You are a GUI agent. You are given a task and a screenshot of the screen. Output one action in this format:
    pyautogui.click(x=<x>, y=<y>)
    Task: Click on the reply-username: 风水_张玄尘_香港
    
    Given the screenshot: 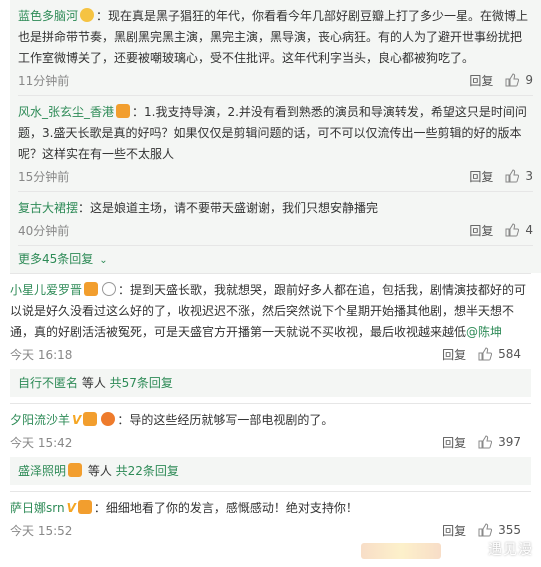 What is the action you would take?
    pyautogui.click(x=66, y=112)
    